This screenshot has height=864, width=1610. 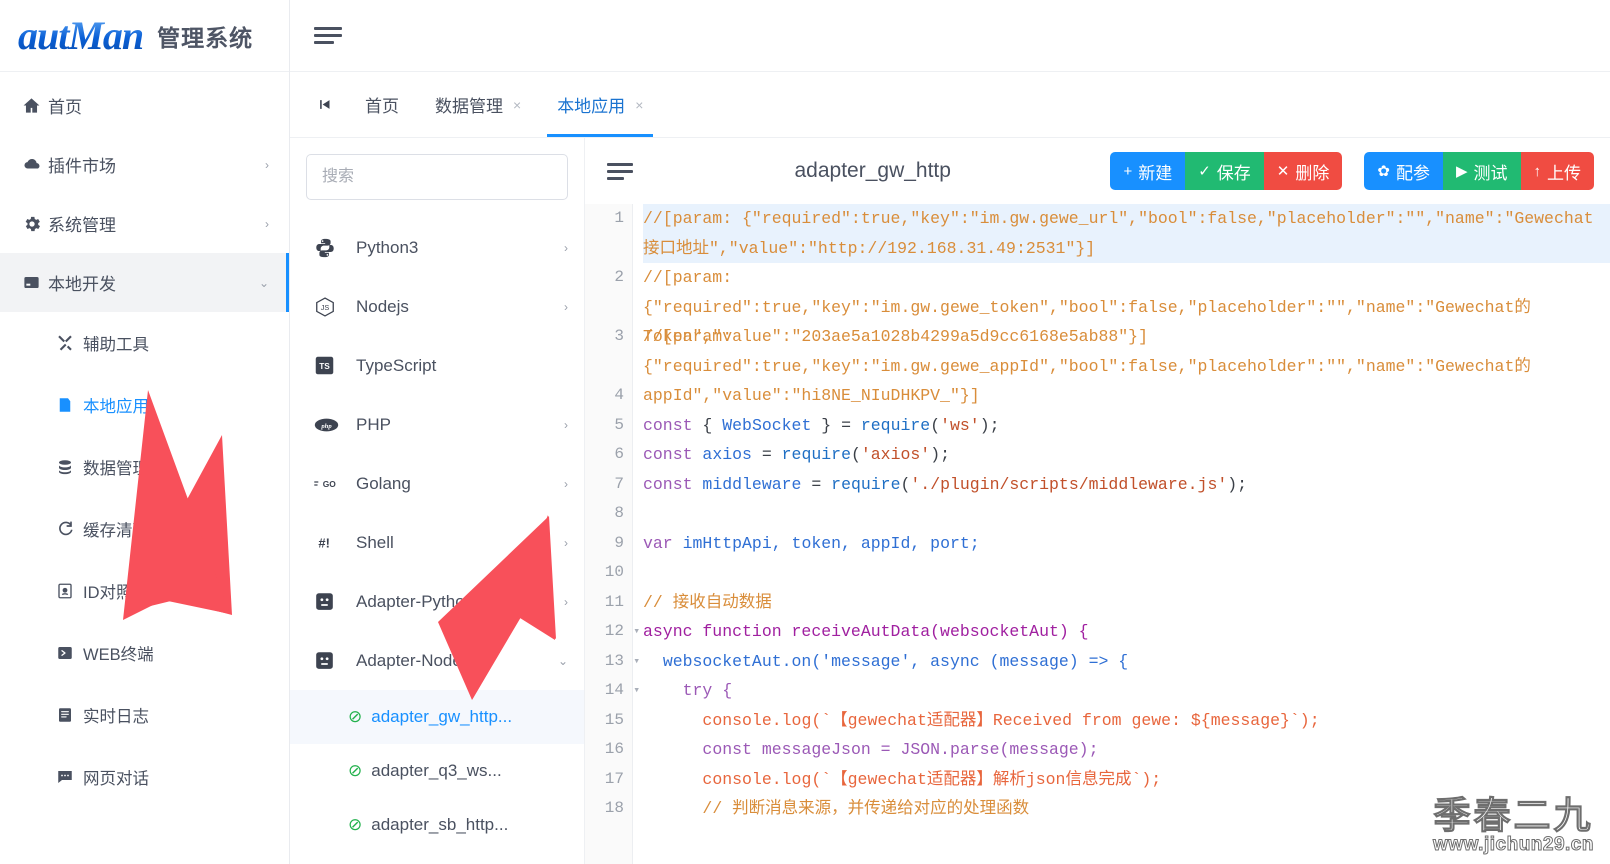 What do you see at coordinates (335, 365) in the screenshot?
I see `typescript-icon: TS` at bounding box center [335, 365].